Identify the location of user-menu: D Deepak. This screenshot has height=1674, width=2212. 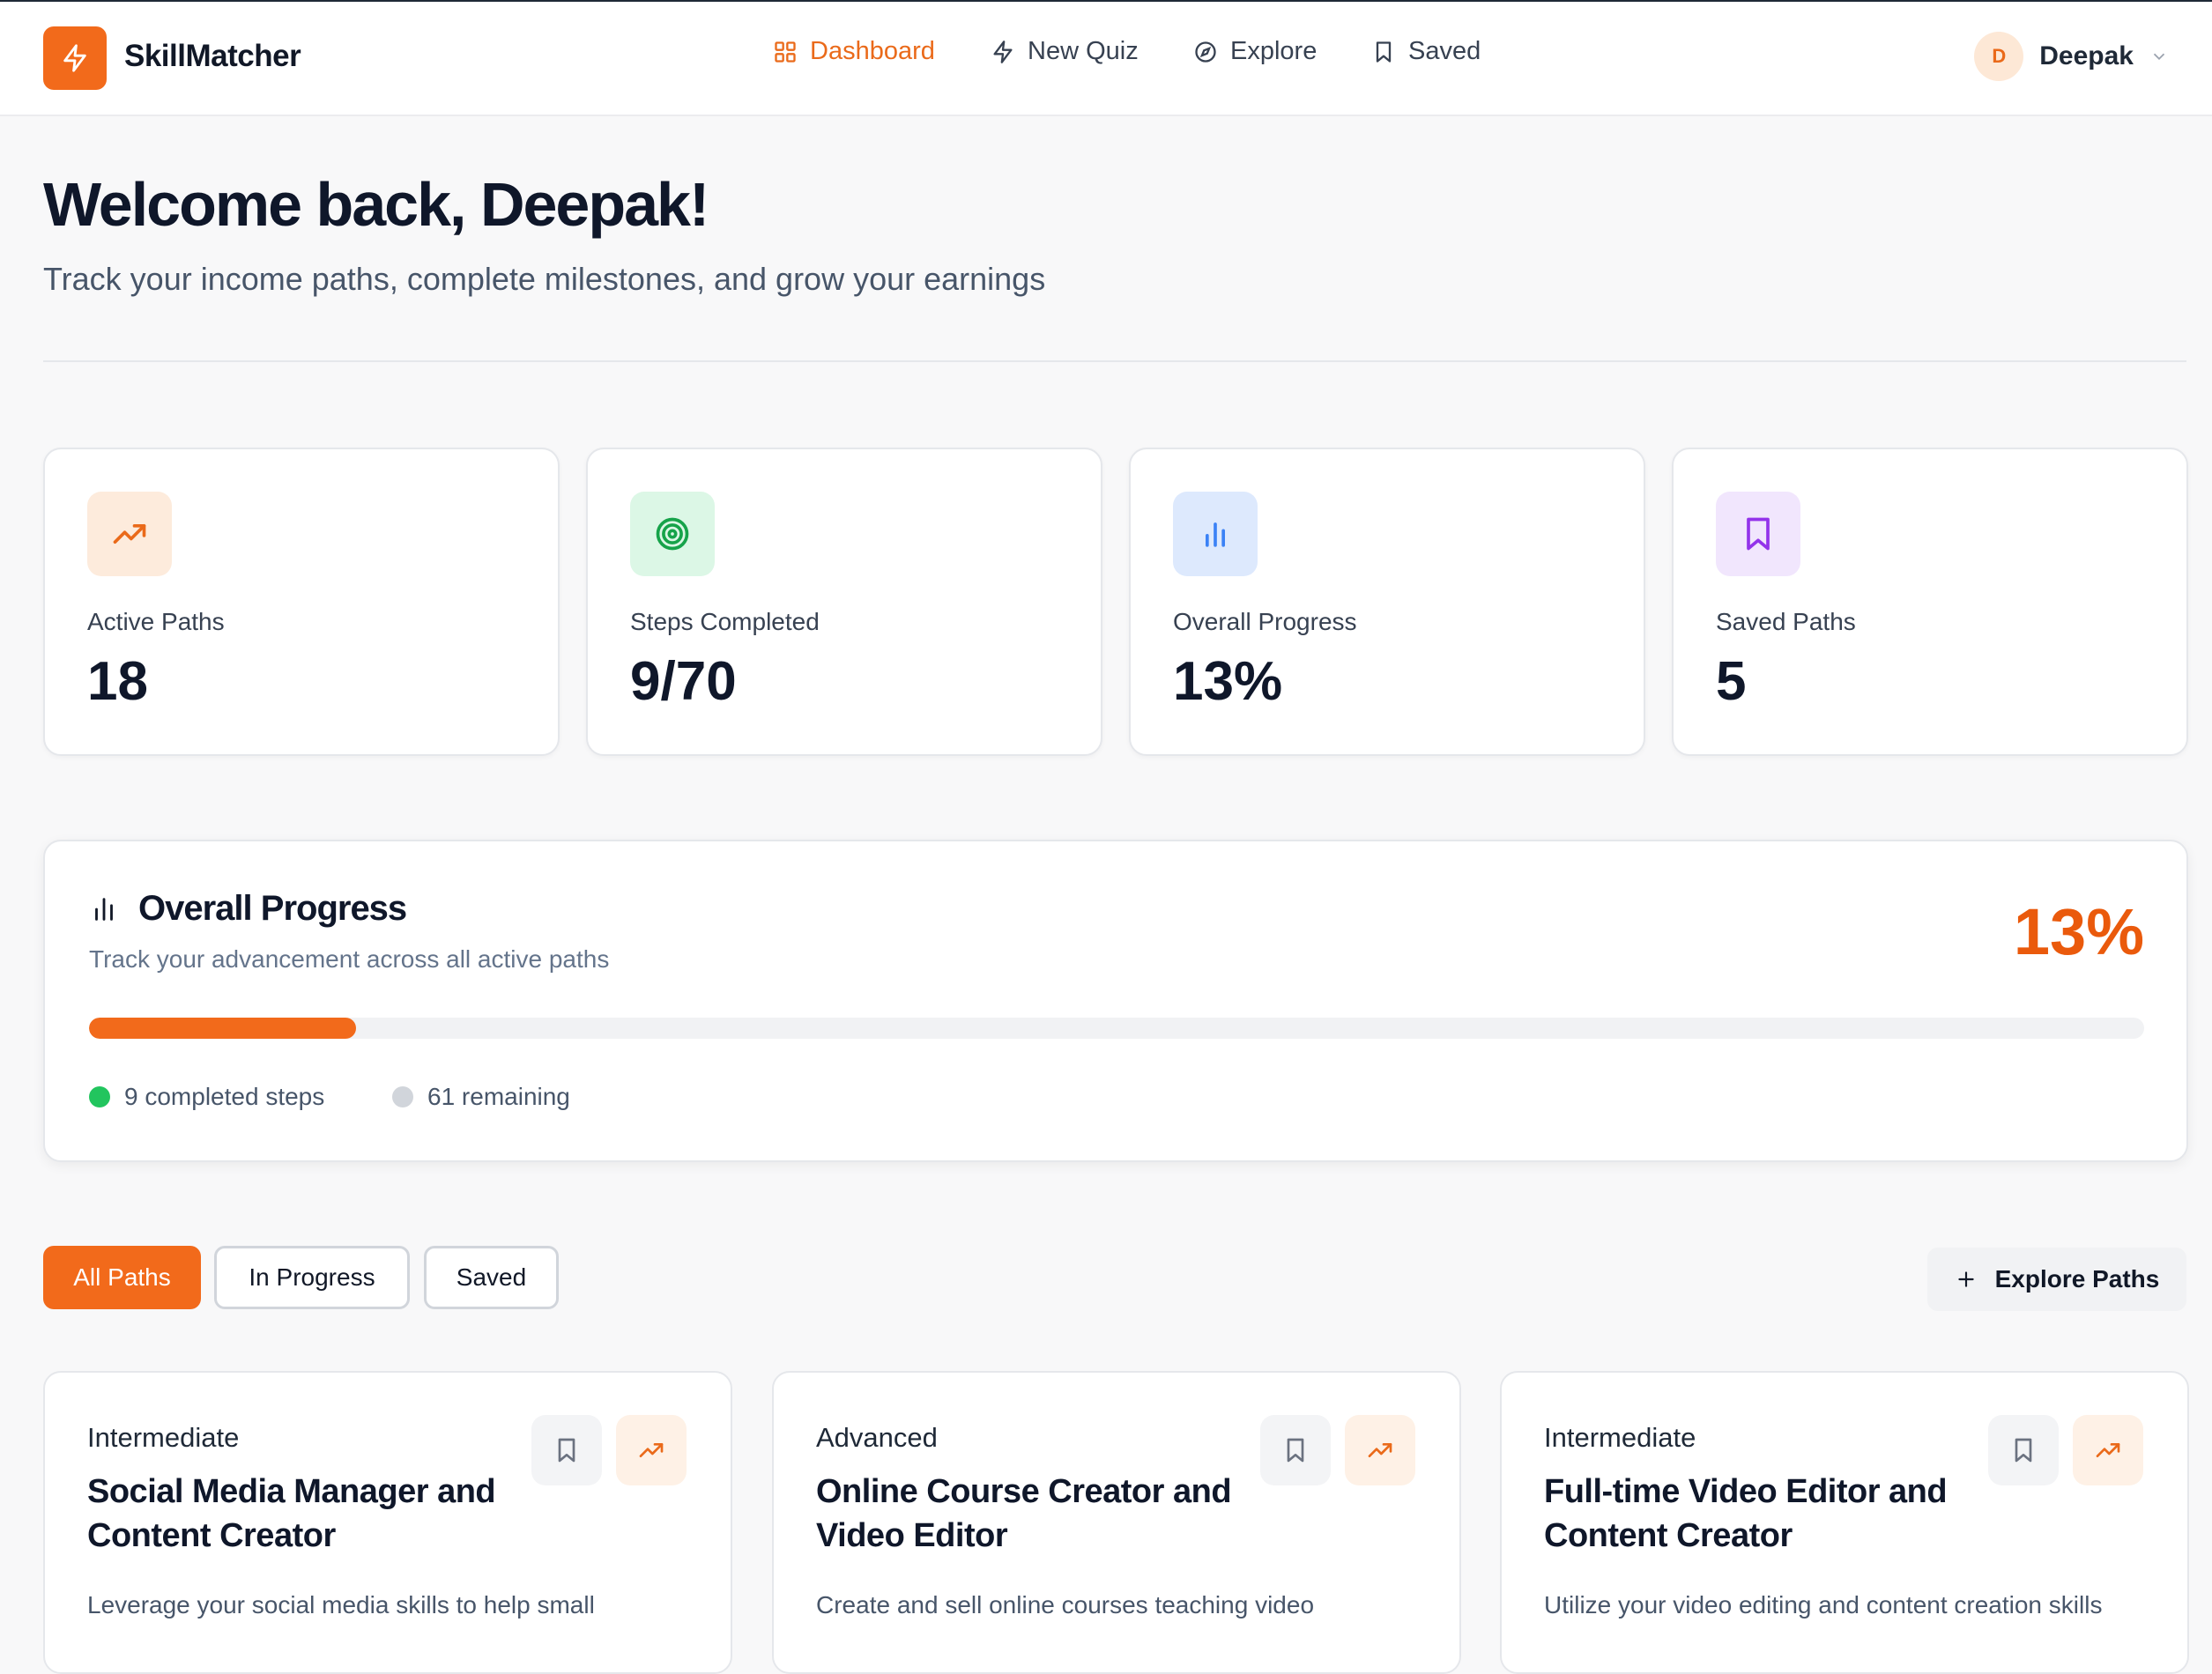
(2072, 56).